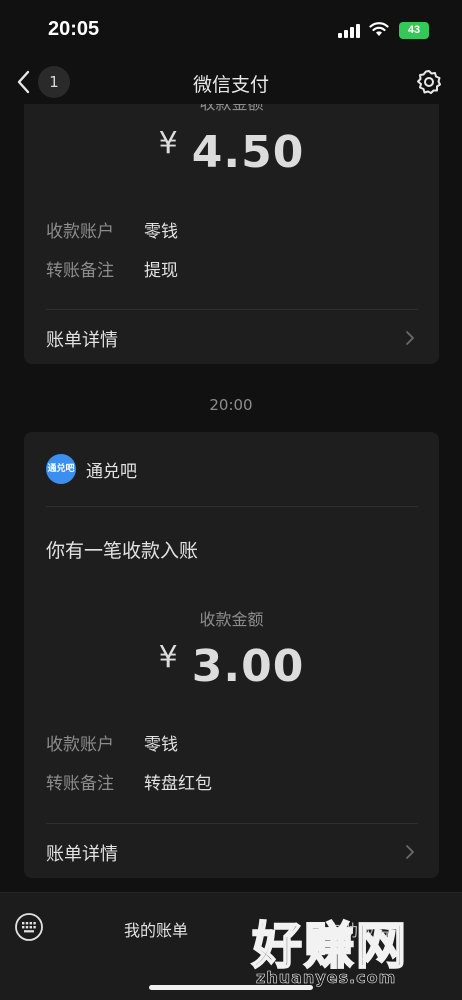  What do you see at coordinates (414, 30) in the screenshot?
I see `battery-icon: 43` at bounding box center [414, 30].